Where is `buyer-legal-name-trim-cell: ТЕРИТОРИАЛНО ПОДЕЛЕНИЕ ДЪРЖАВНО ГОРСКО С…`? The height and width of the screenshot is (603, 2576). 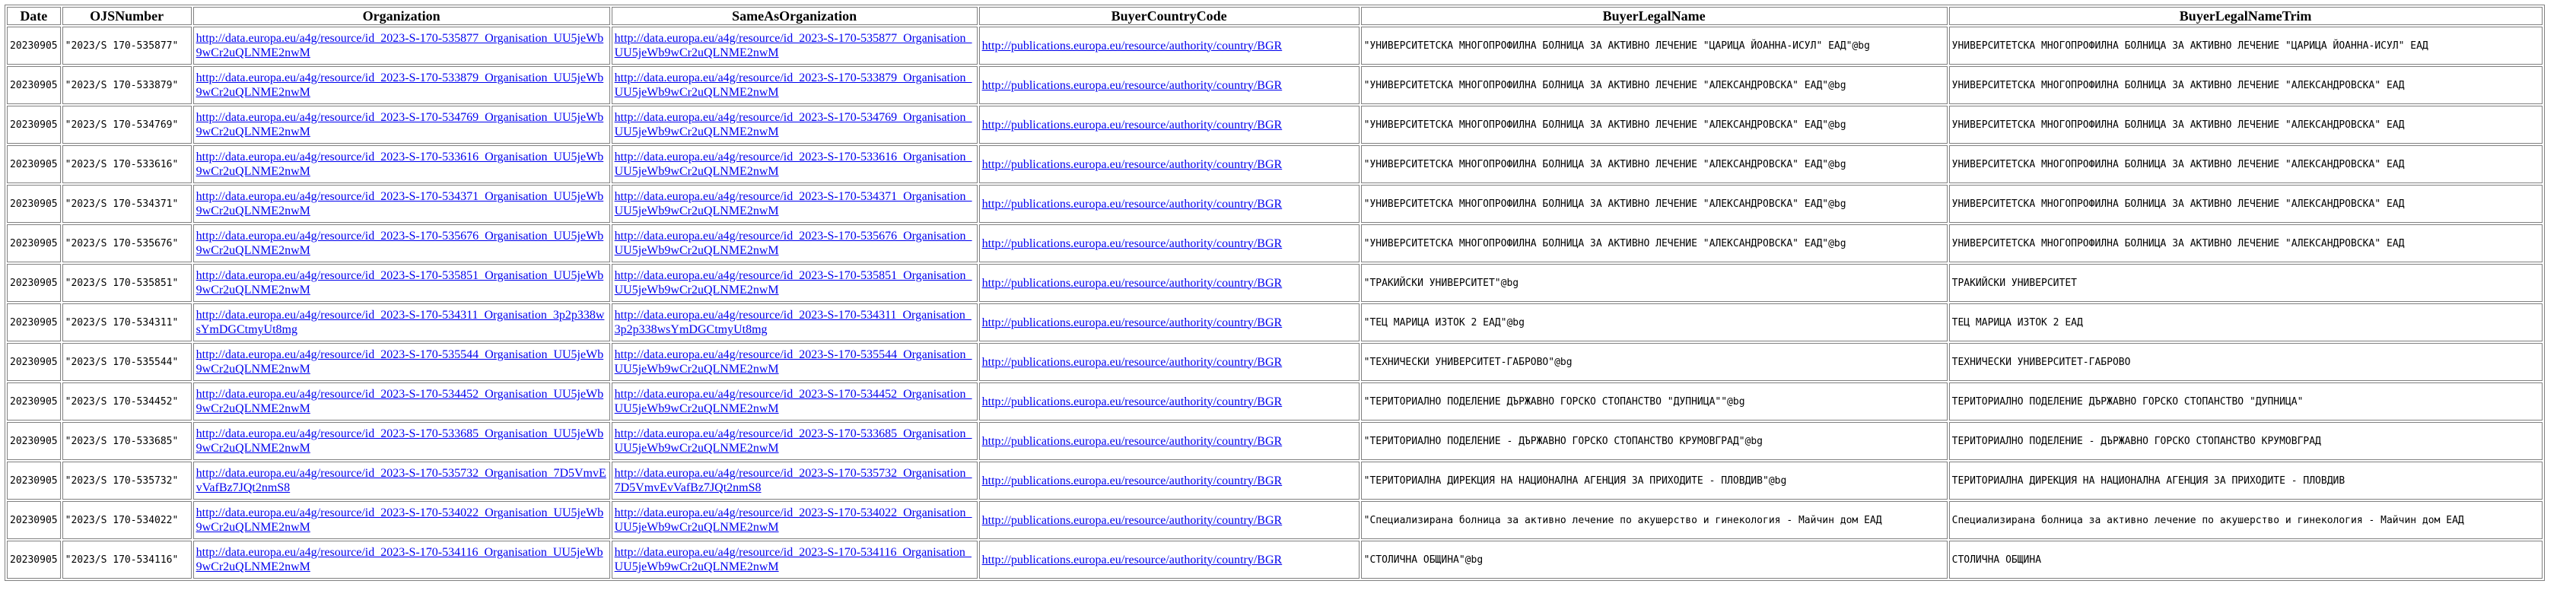
buyer-legal-name-trim-cell: ТЕРИТОРИАЛНО ПОДЕЛЕНИЕ ДЪРЖАВНО ГОРСКО С… is located at coordinates (2245, 401).